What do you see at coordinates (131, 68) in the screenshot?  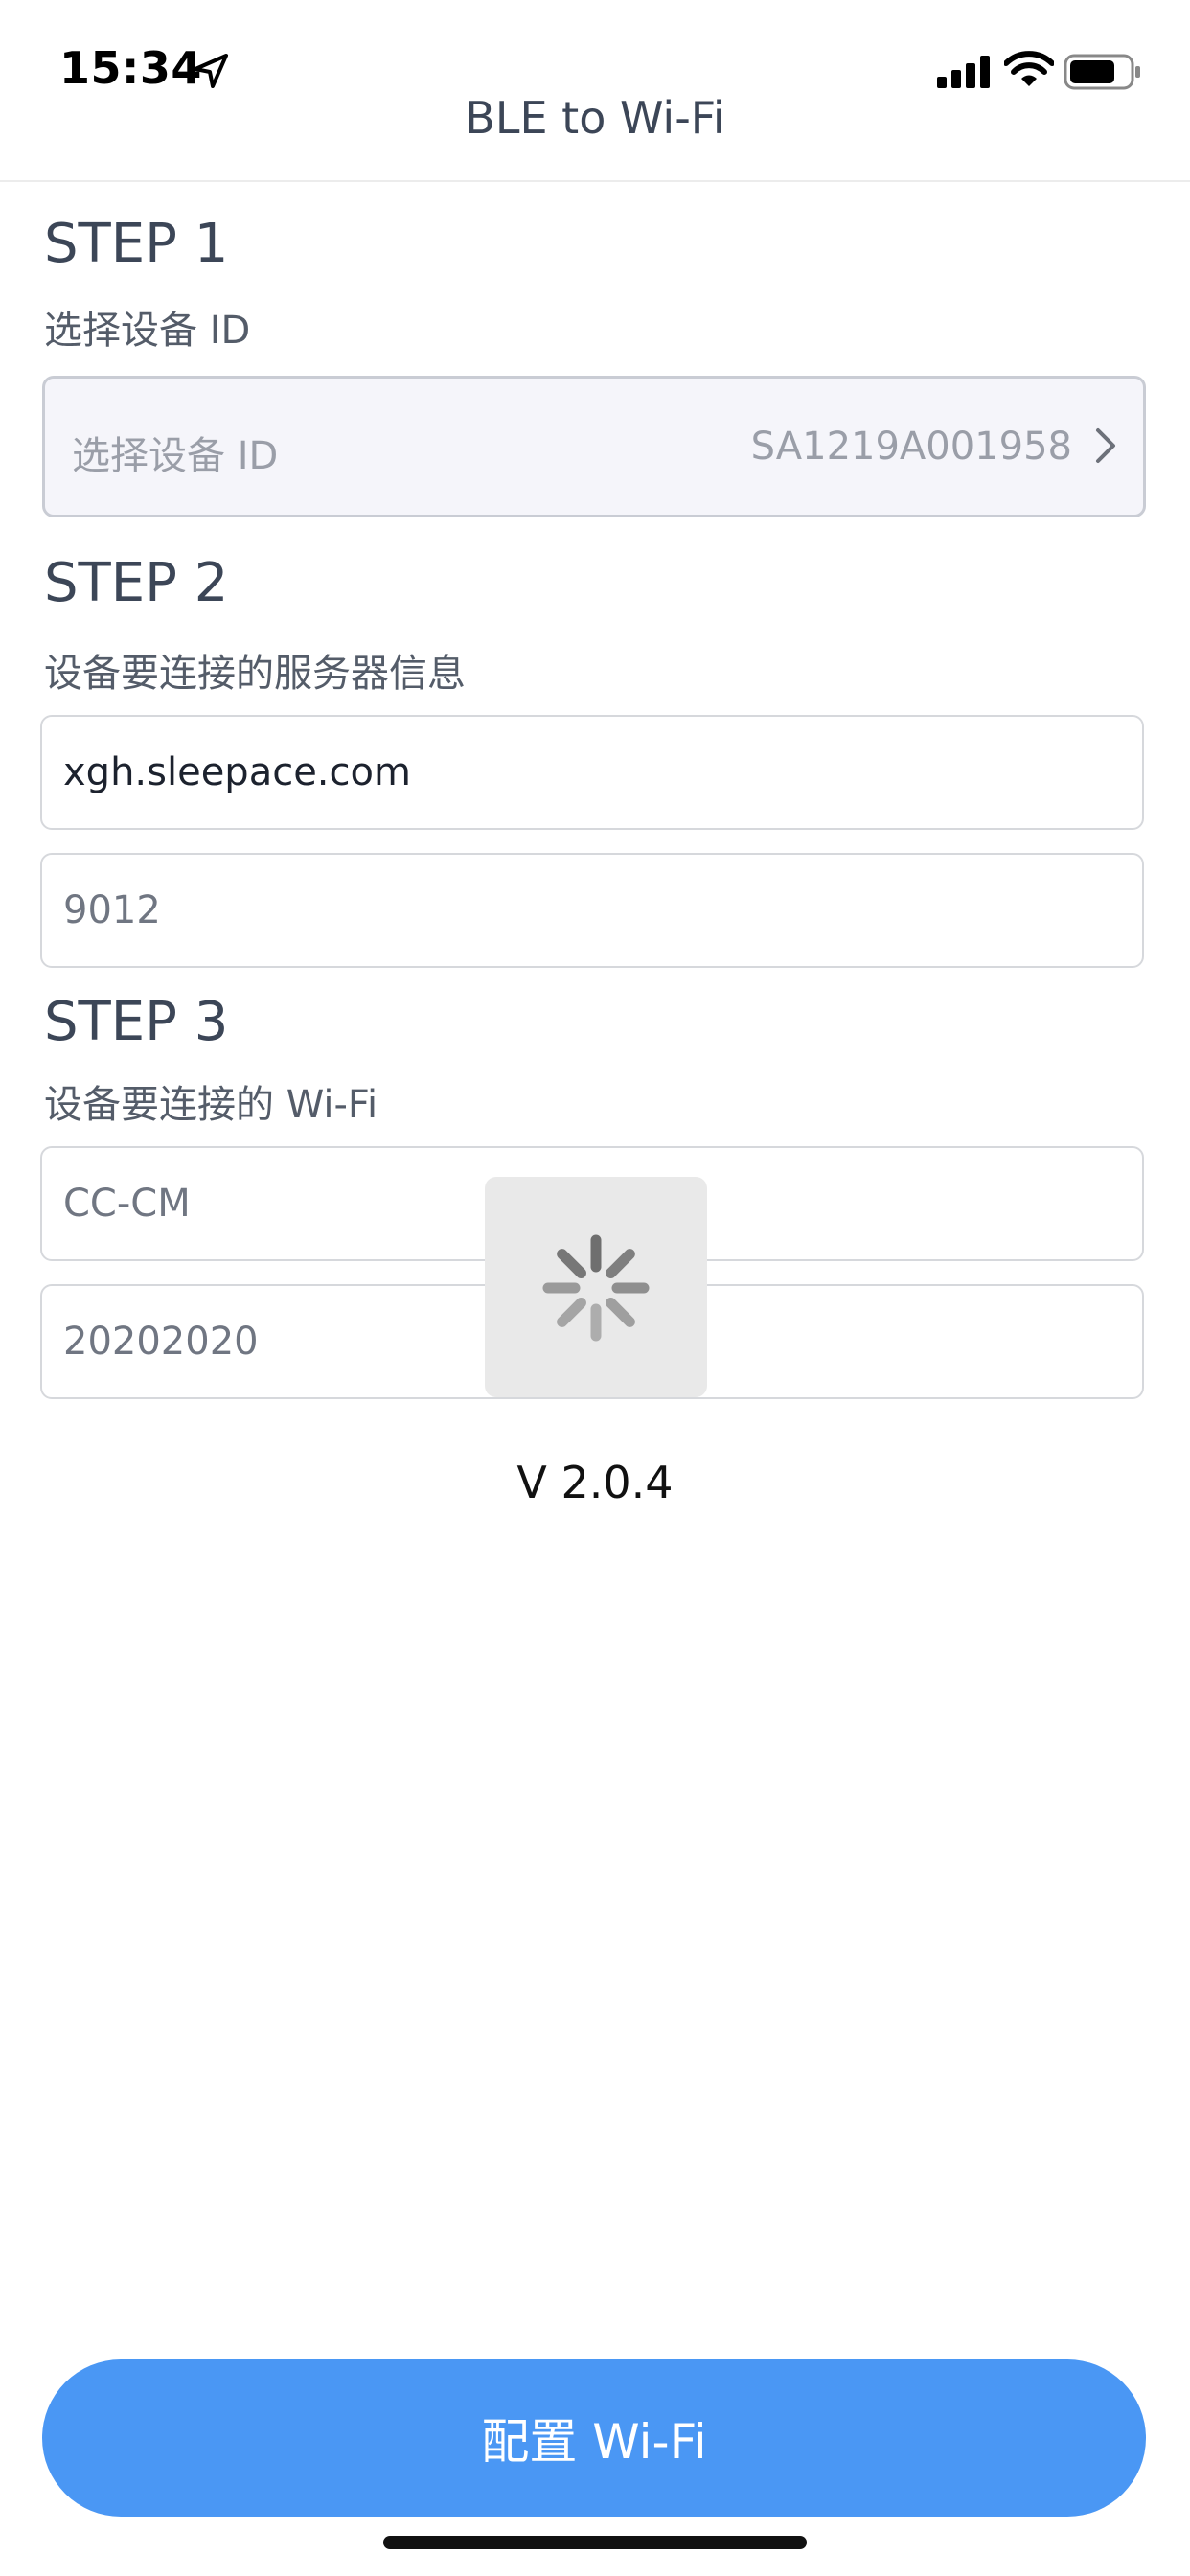 I see `status-time: 15:34` at bounding box center [131, 68].